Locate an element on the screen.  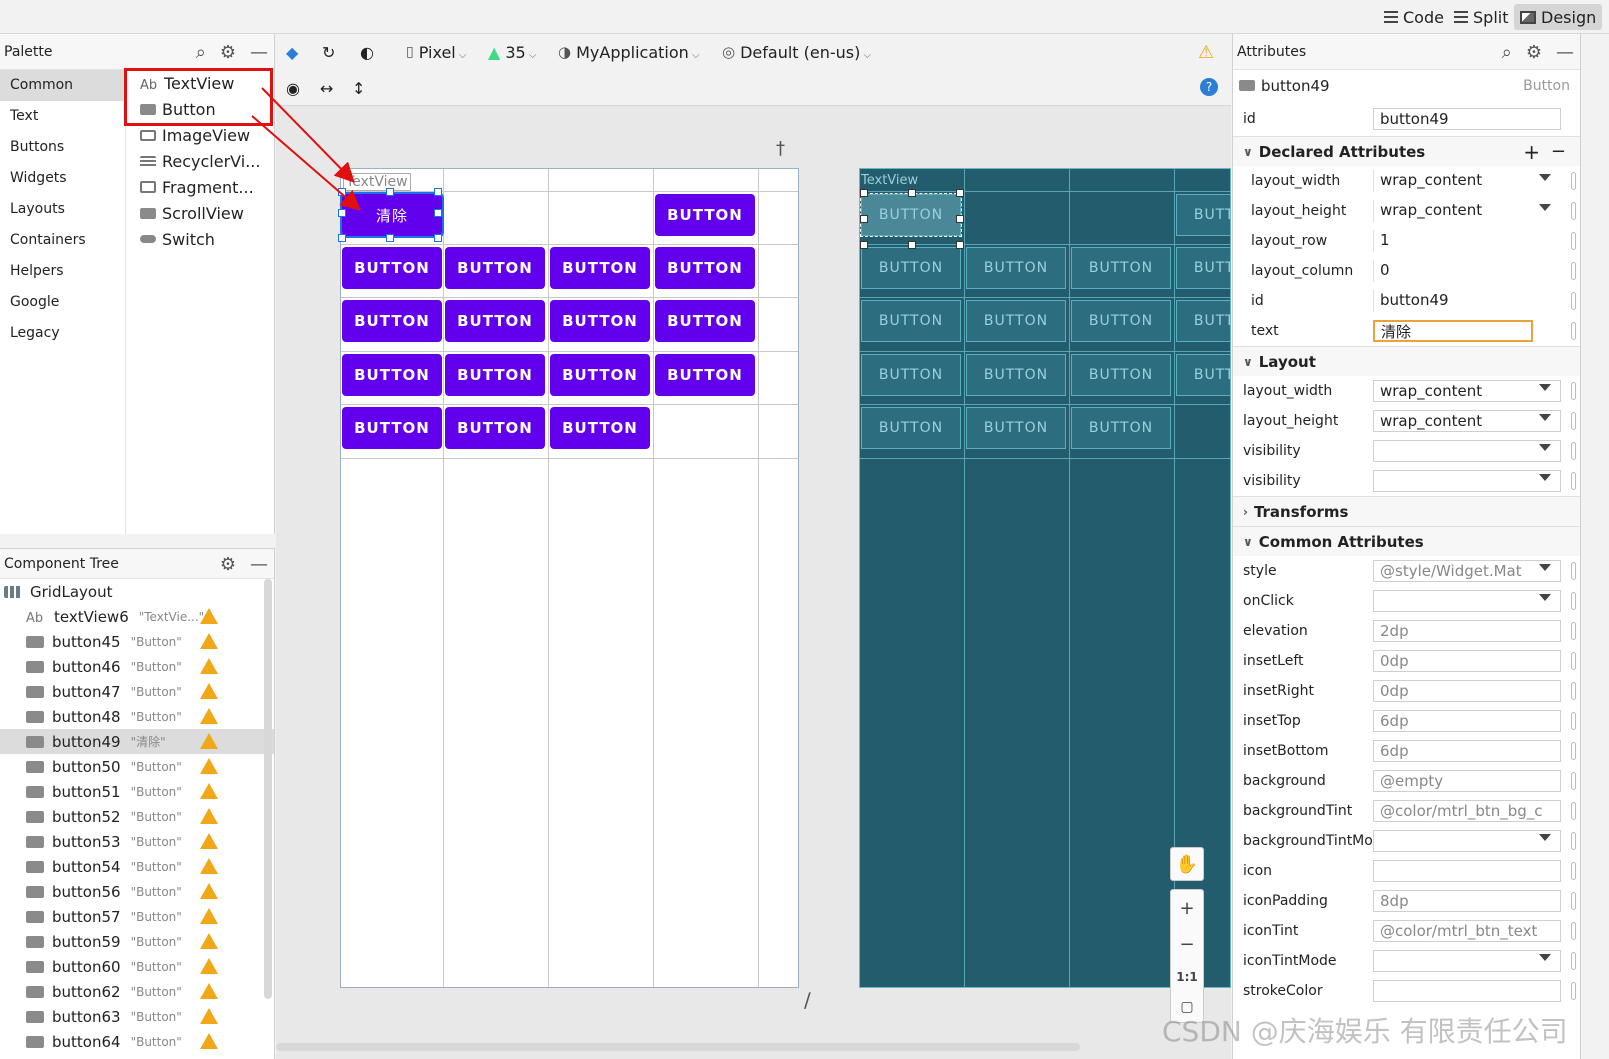
design-mode-button: Design is located at coordinates (1558, 17).